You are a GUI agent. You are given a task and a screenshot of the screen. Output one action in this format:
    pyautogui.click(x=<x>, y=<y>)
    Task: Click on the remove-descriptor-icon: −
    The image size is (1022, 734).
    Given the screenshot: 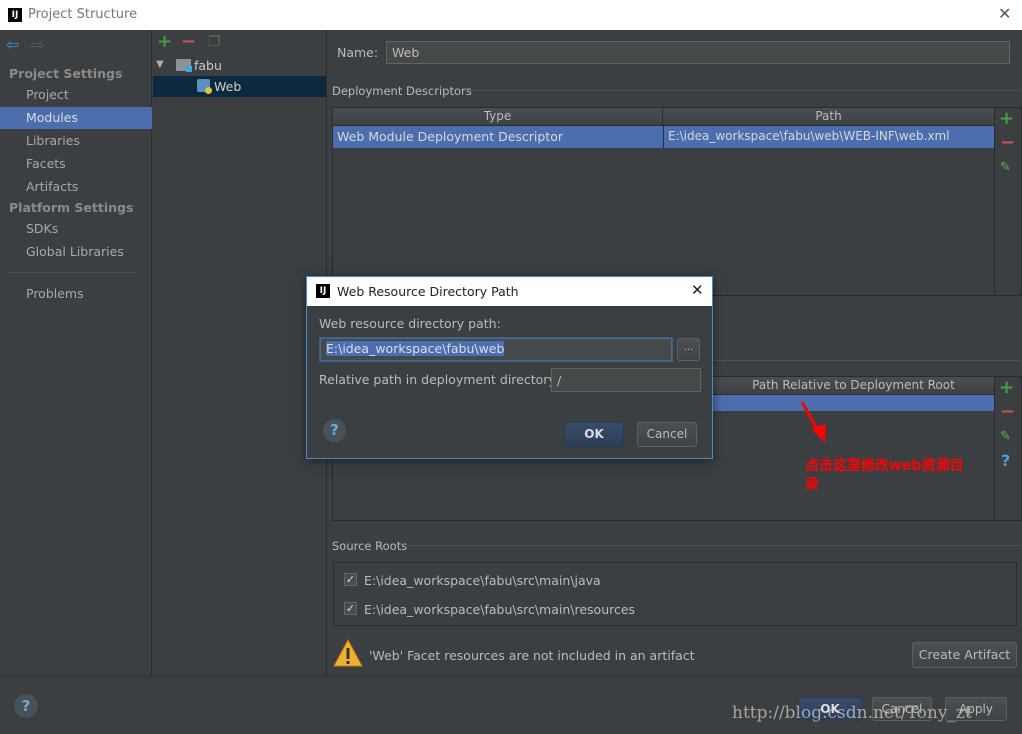 What is the action you would take?
    pyautogui.click(x=1007, y=142)
    